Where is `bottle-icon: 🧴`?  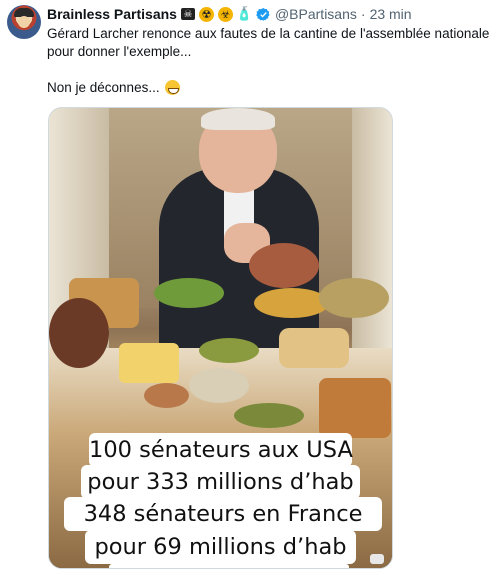 bottle-icon: 🧴 is located at coordinates (244, 13).